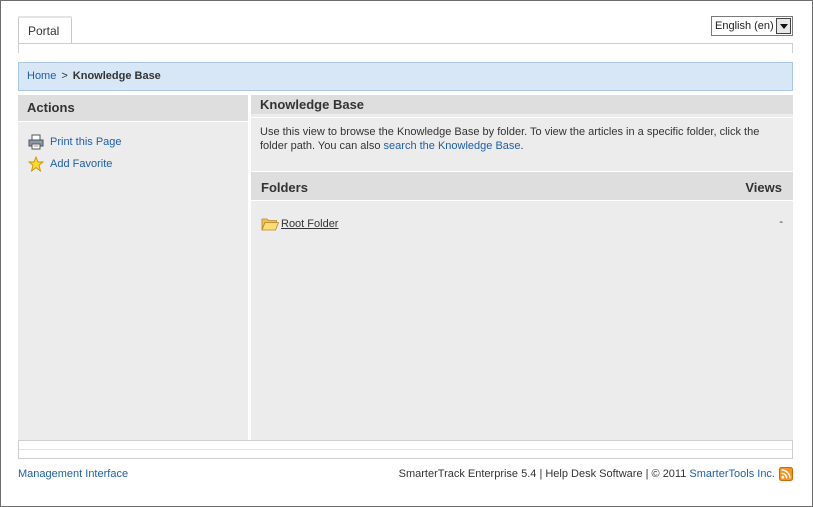 The height and width of the screenshot is (507, 813). I want to click on breadcrumb-current: Knowledge Base, so click(116, 76).